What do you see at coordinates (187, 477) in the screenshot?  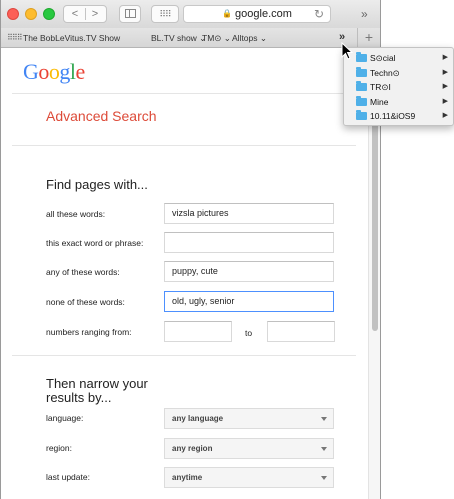 I see `last-update-select-value: anytime` at bounding box center [187, 477].